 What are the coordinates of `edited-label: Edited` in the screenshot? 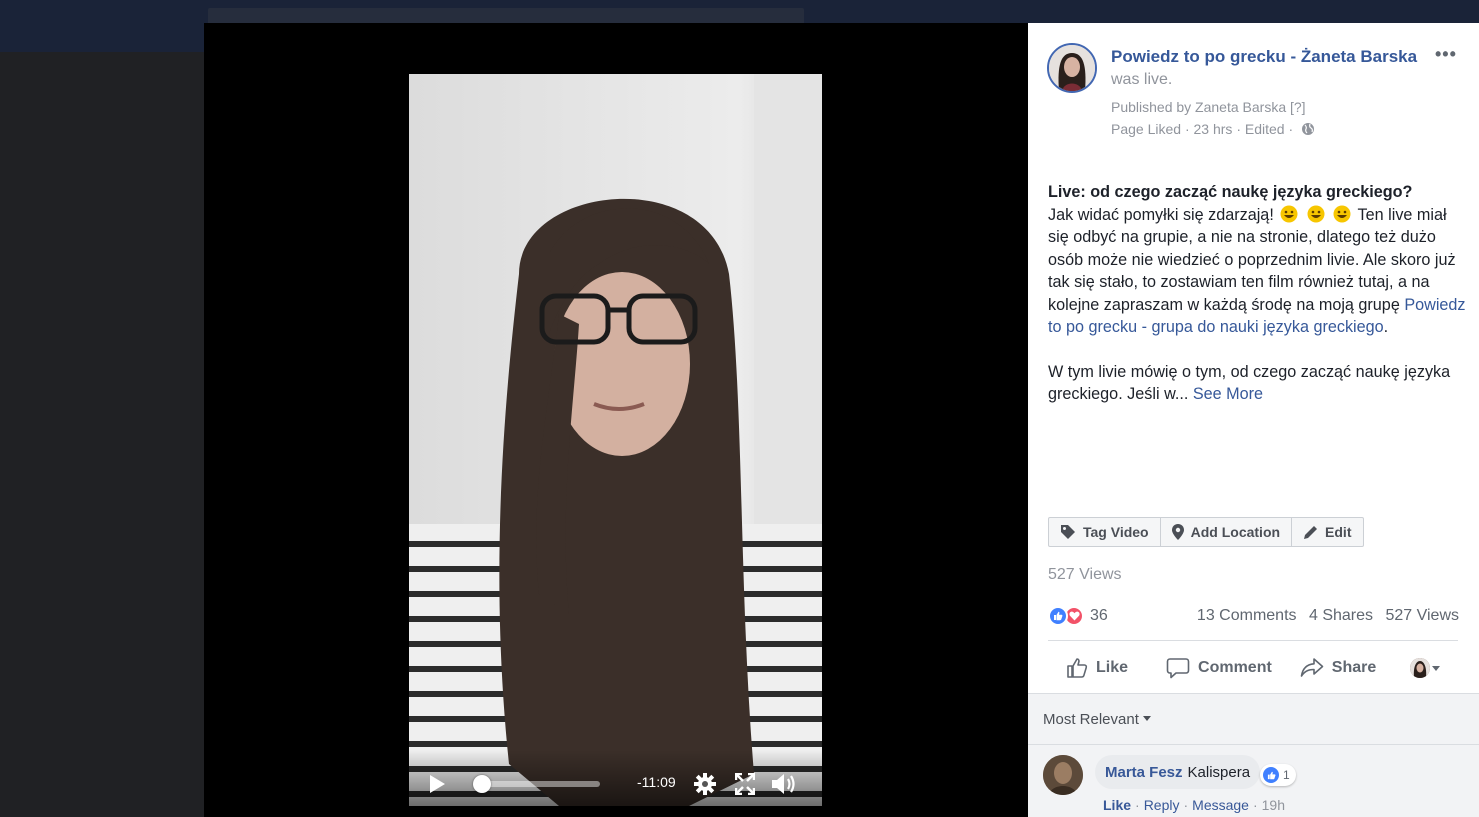 It's located at (1265, 129).